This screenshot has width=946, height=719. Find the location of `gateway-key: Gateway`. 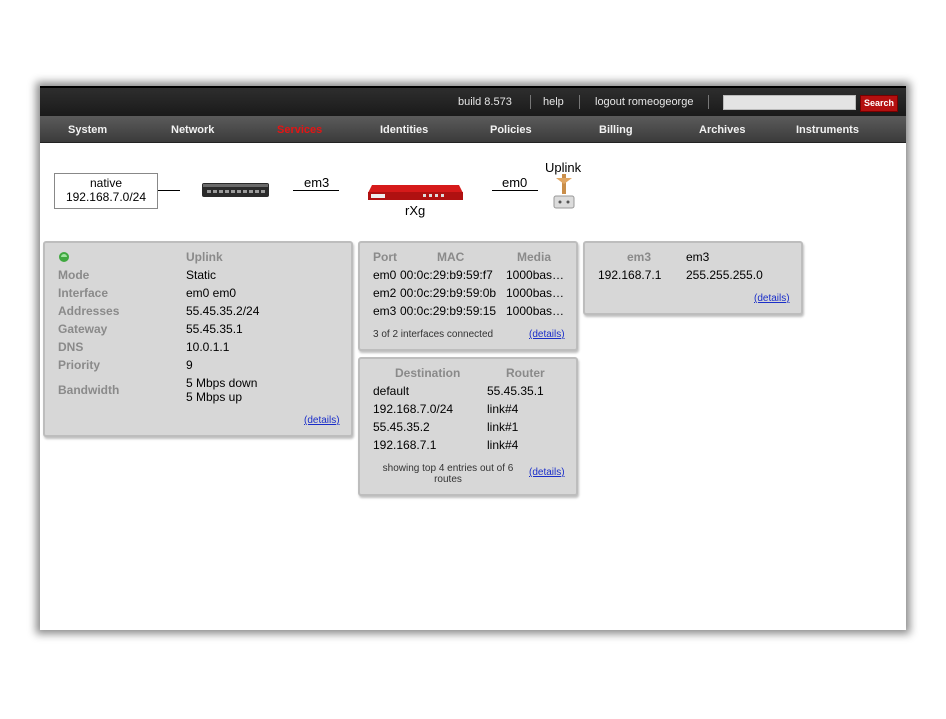

gateway-key: Gateway is located at coordinates (83, 329).